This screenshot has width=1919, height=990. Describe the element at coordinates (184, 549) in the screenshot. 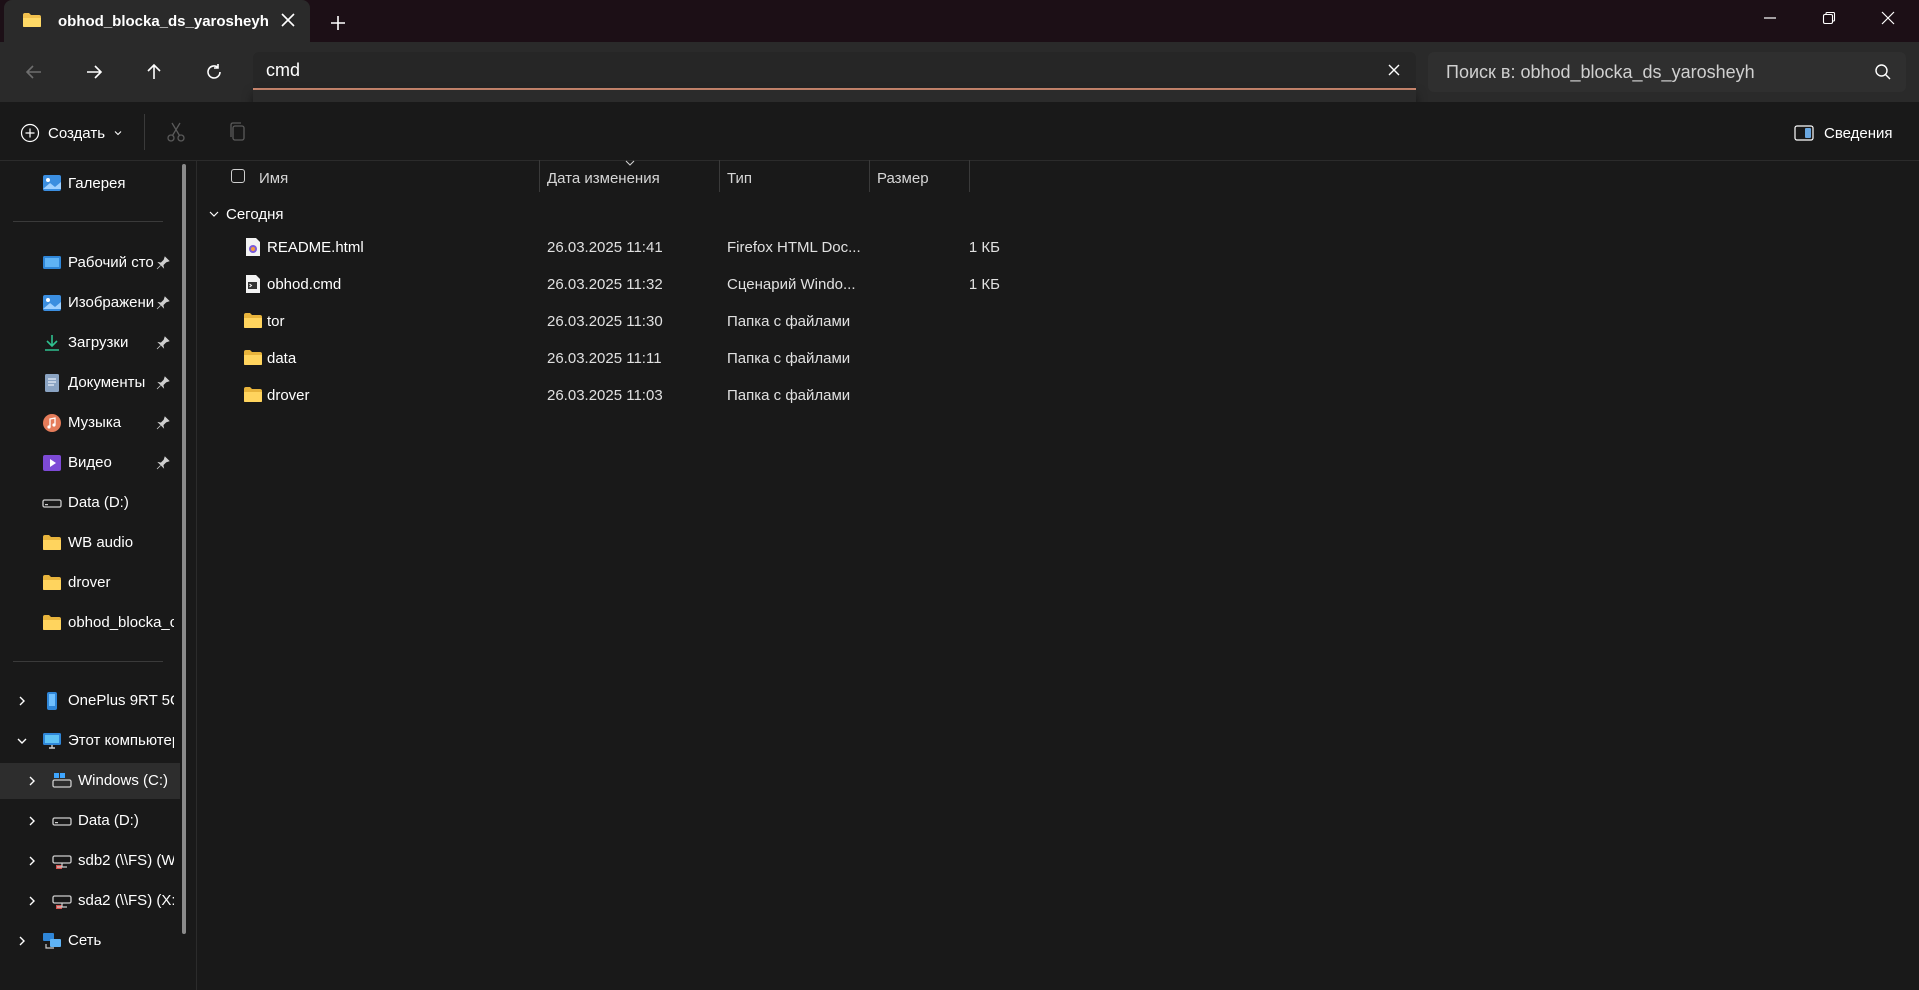

I see `sidebar-scrollbar` at that location.